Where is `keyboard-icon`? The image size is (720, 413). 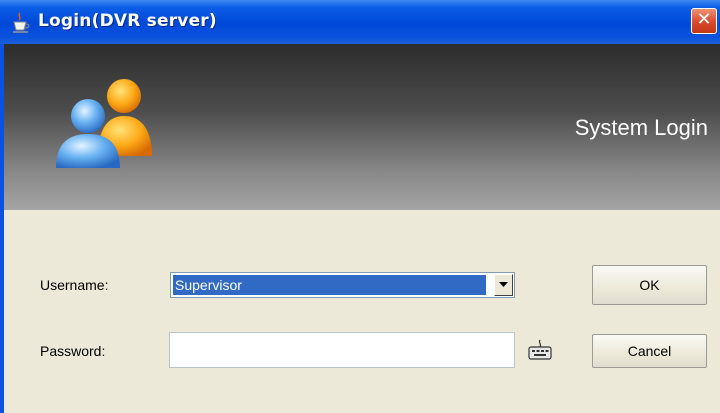 keyboard-icon is located at coordinates (540, 350).